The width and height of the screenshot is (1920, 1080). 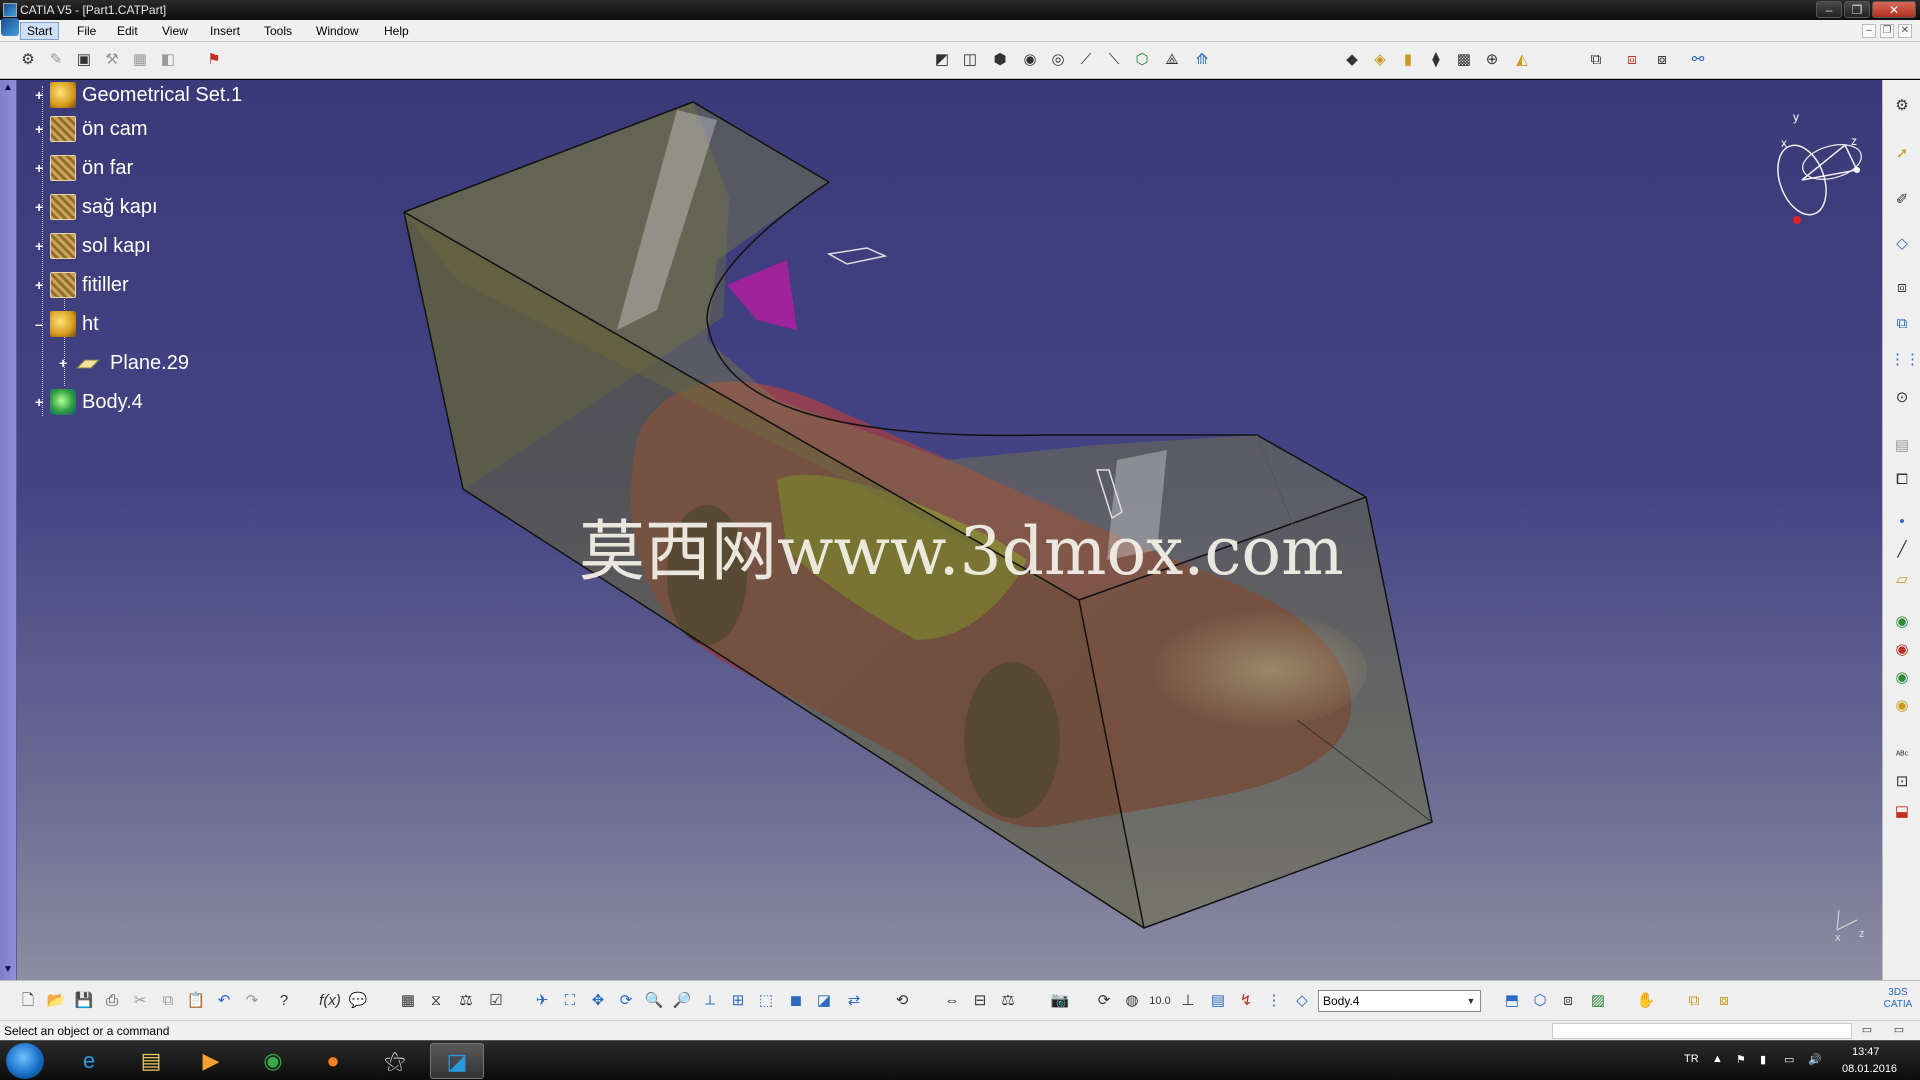 What do you see at coordinates (1902, 550) in the screenshot?
I see `line-icon: ╱` at bounding box center [1902, 550].